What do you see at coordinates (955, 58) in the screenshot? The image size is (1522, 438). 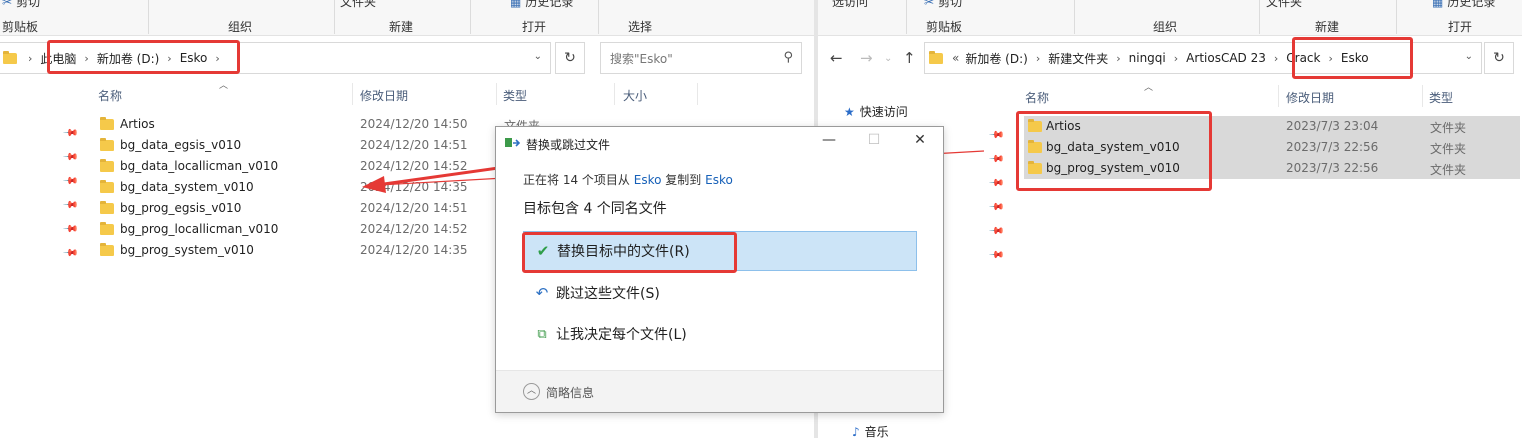 I see `breadcrumb-overflow: «` at bounding box center [955, 58].